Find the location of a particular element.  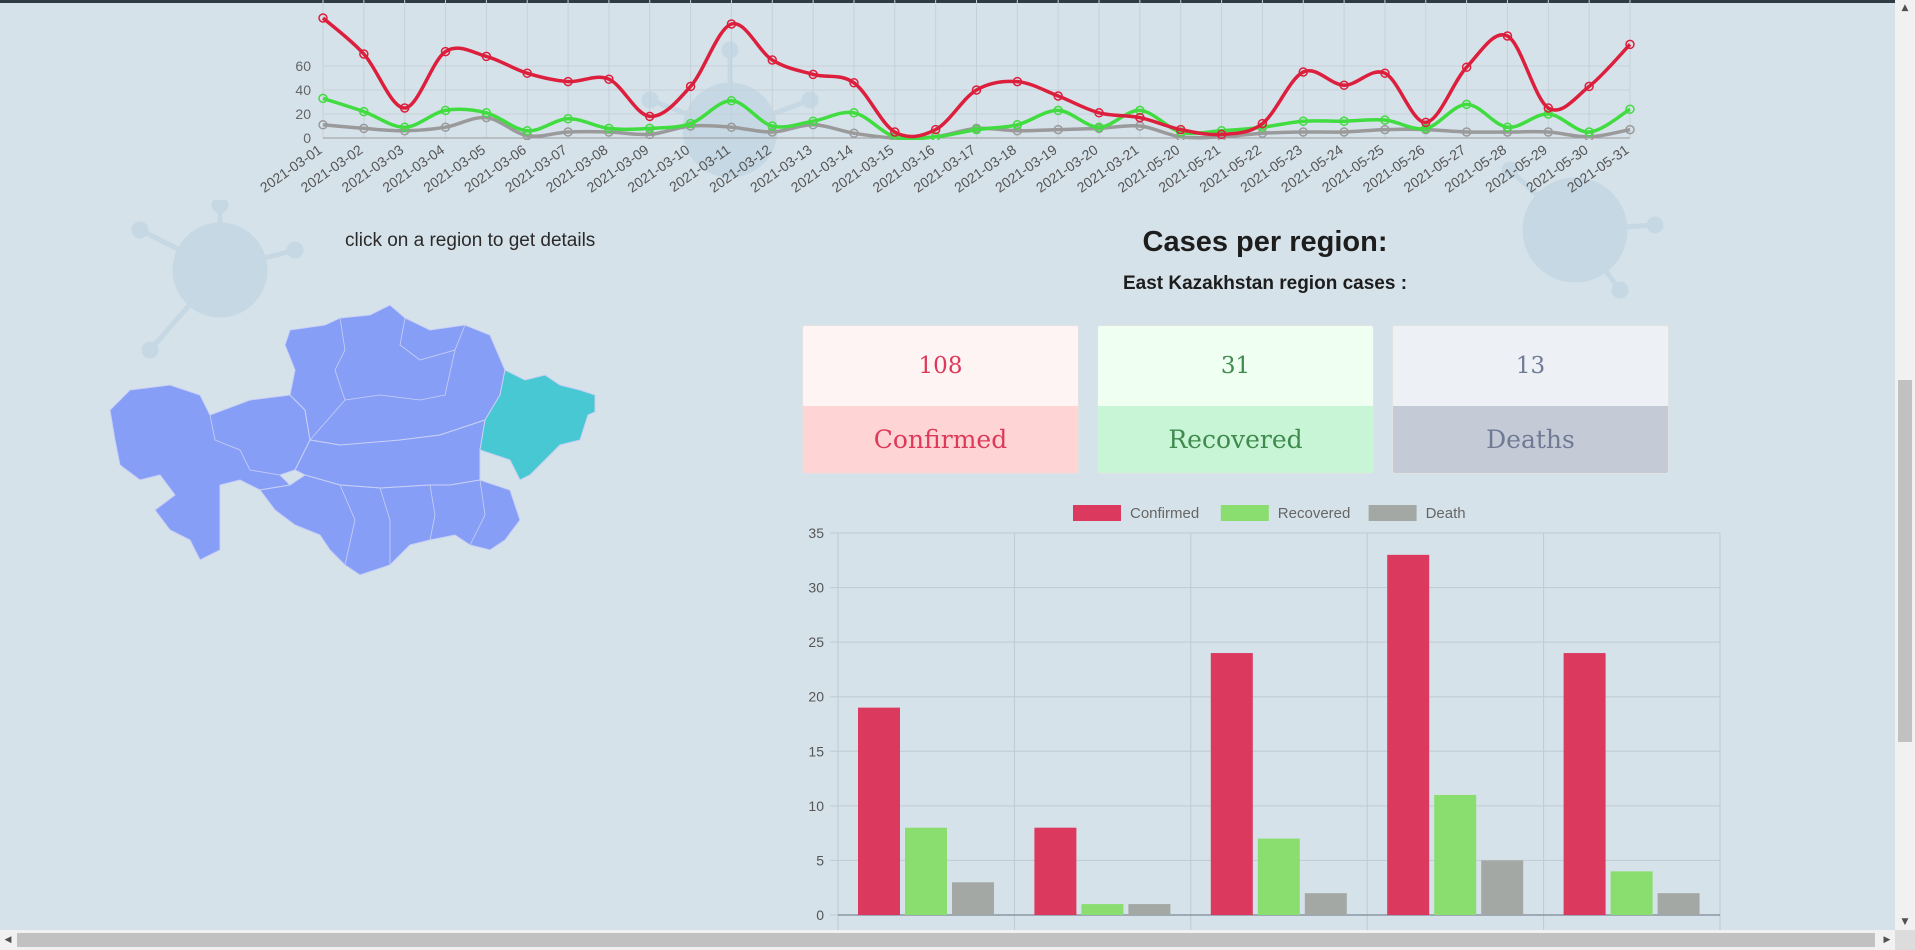

recovered-label: Recovered is located at coordinates (1235, 439).